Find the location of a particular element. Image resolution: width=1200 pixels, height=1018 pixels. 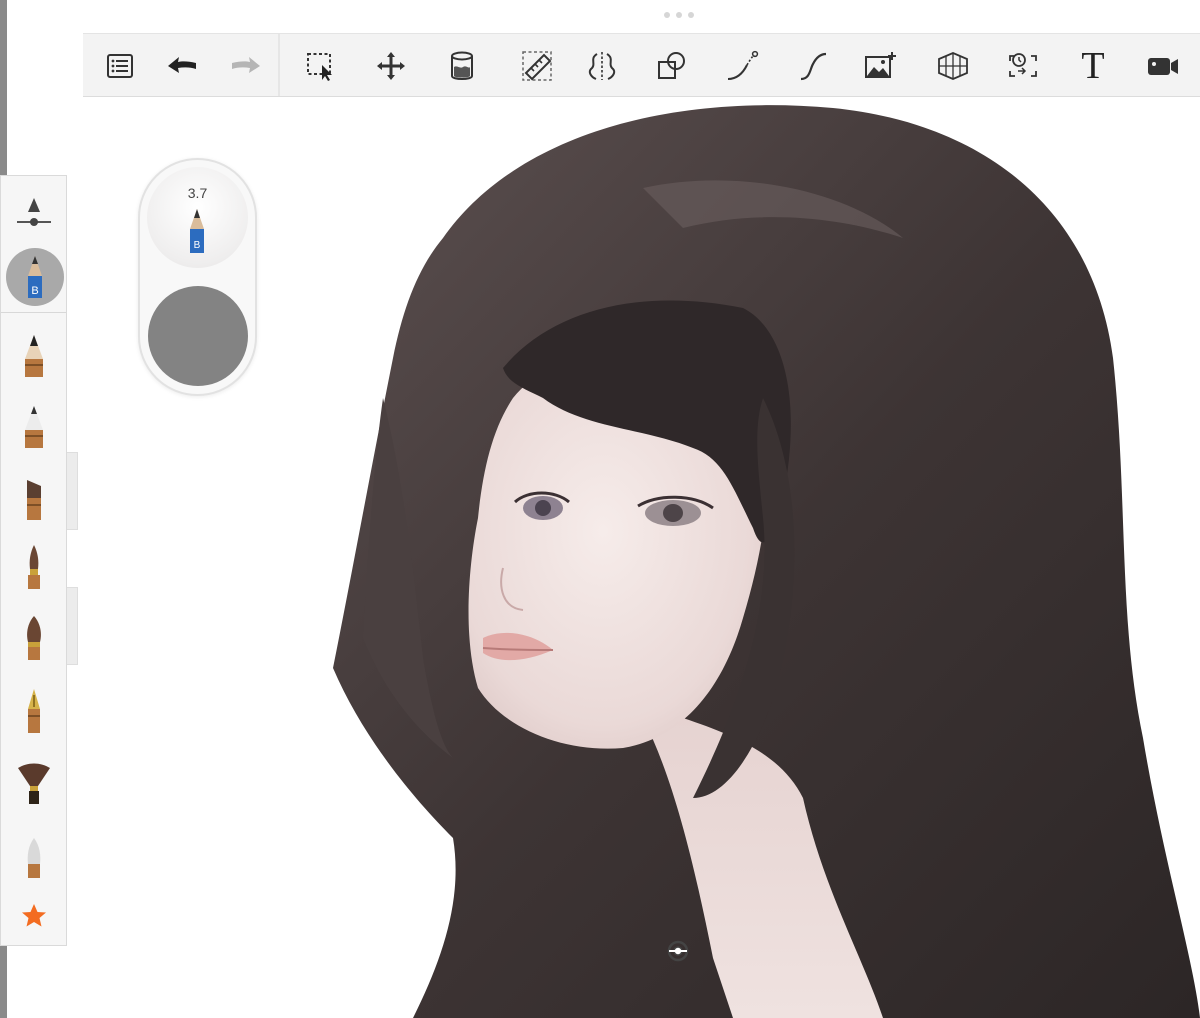

star-icon is located at coordinates (34, 915).